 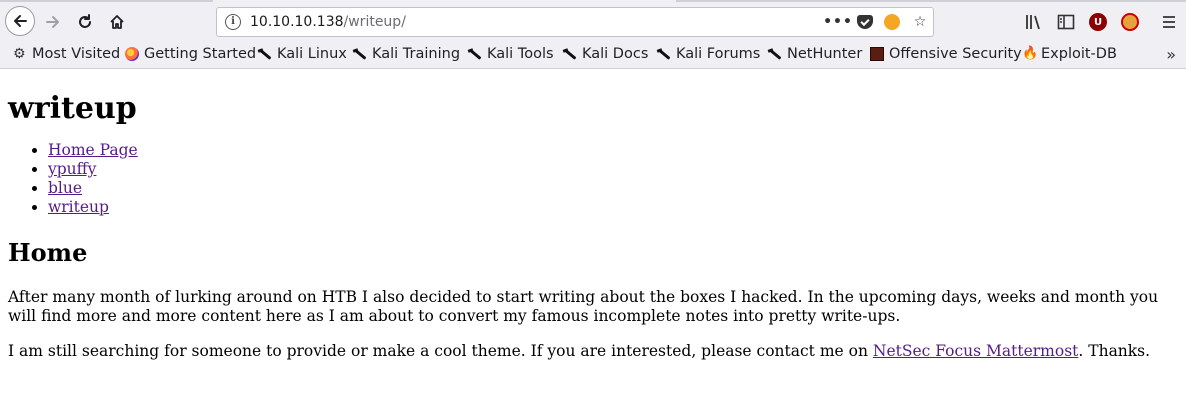 I want to click on nav-item: Home Page, so click(x=613, y=150).